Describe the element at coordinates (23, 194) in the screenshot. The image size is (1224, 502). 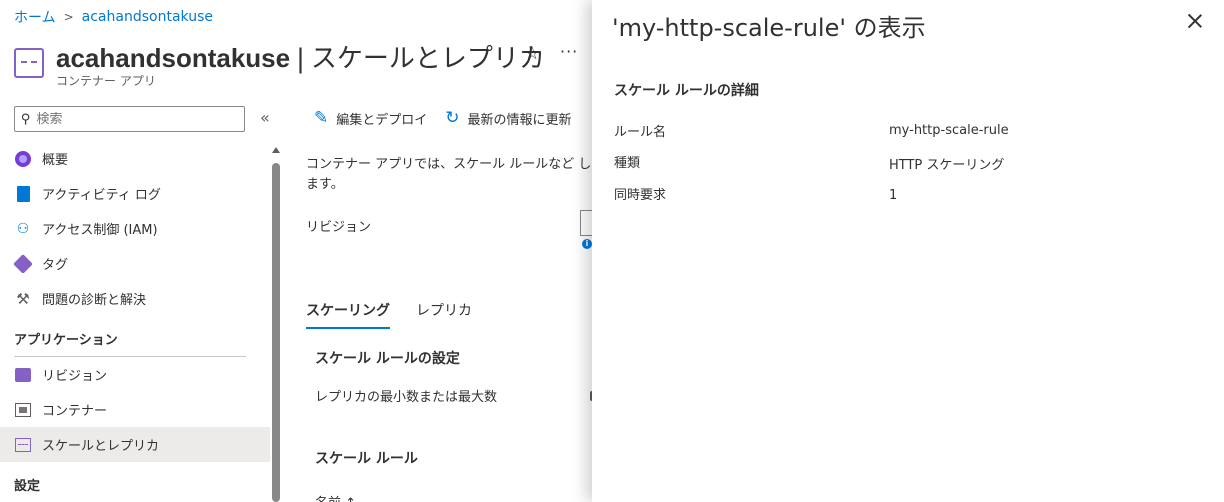
I see `activity-log-icon` at that location.